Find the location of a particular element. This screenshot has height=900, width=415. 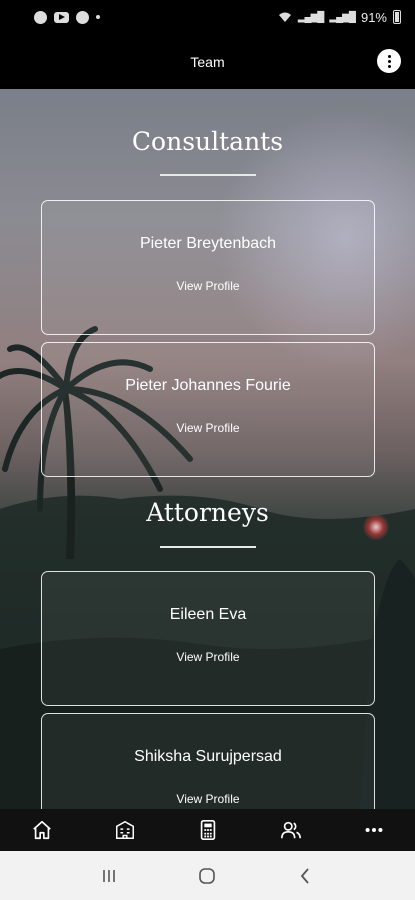

photos-icon is located at coordinates (82, 17).